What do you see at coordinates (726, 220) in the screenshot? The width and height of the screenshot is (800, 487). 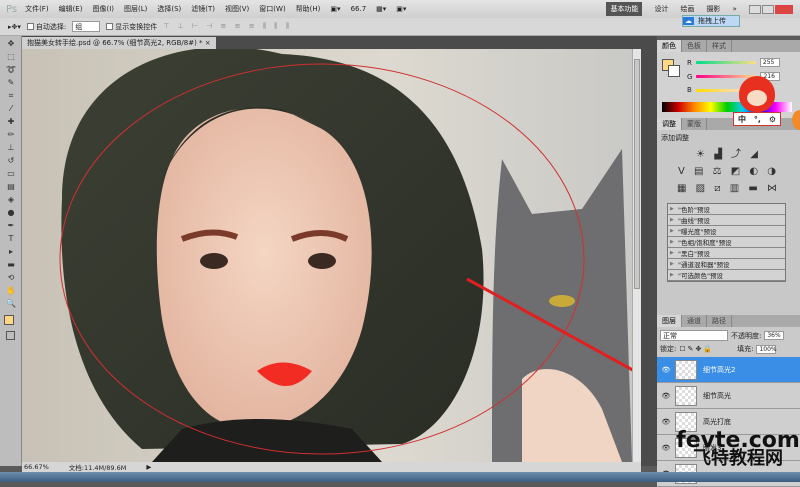 I see `preset-curves: "曲线"预设` at bounding box center [726, 220].